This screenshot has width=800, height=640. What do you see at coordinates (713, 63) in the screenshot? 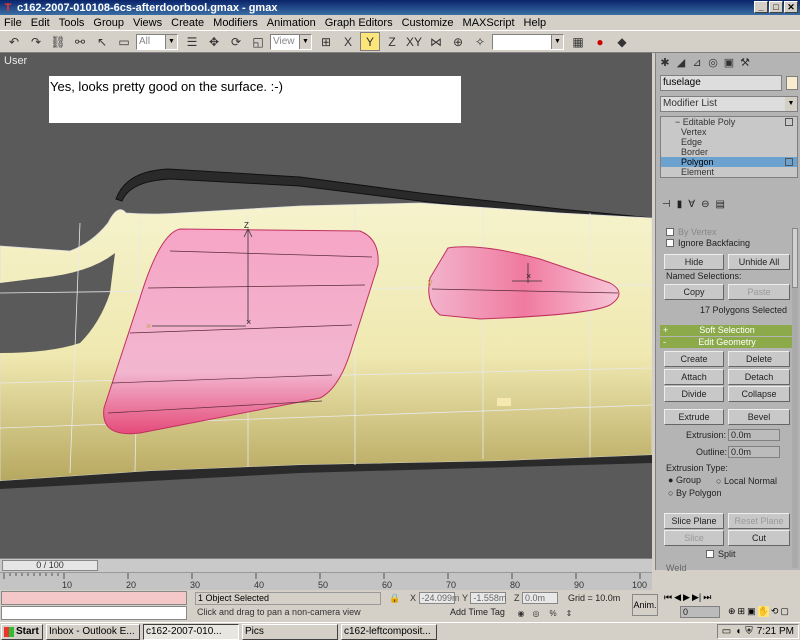
I see `motion-tab-icon: ◎` at bounding box center [713, 63].